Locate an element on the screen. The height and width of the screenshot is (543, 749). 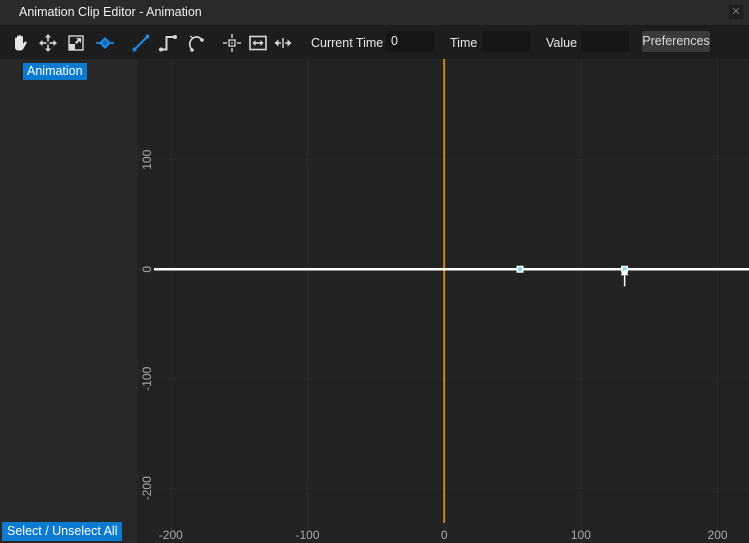
time-label: Time is located at coordinates (464, 43).